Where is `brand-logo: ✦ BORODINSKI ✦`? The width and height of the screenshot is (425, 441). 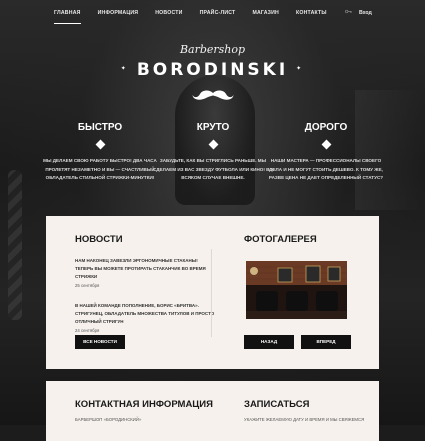 brand-logo: ✦ BORODINSKI ✦ is located at coordinates (212, 70).